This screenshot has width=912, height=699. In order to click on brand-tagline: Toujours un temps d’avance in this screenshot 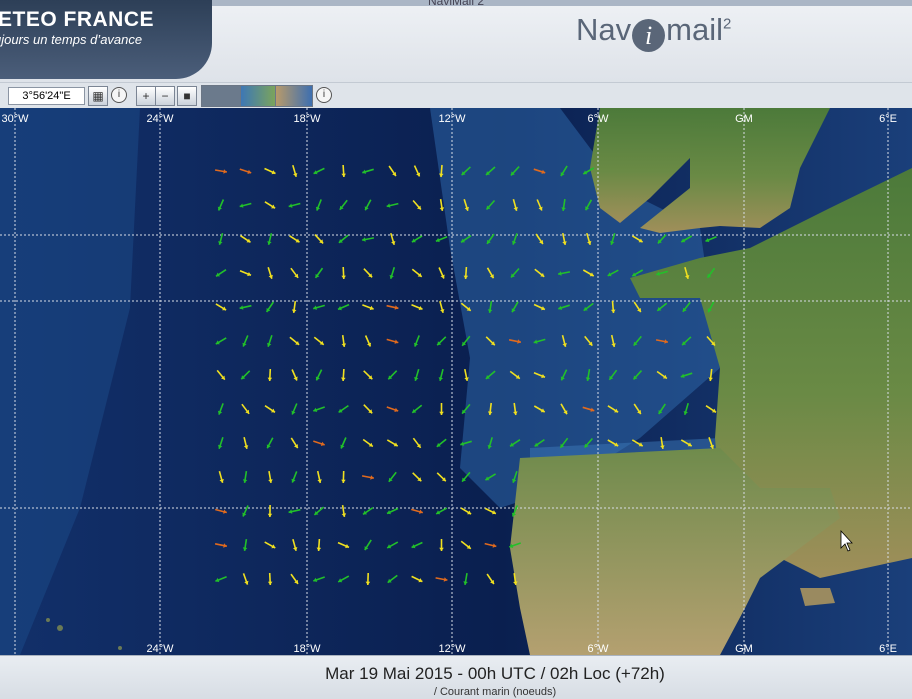, I will do `click(71, 39)`.